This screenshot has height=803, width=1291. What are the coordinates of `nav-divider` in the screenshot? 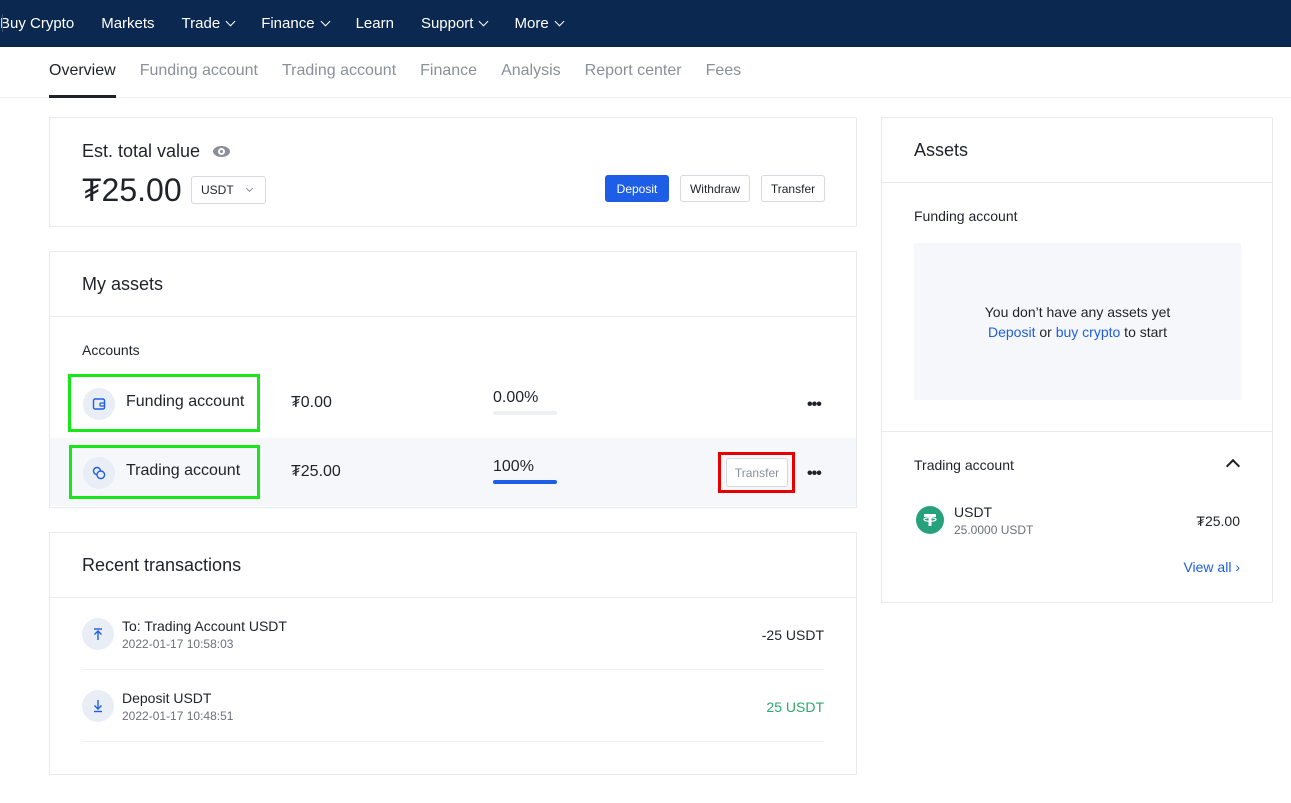 It's located at (2, 23).